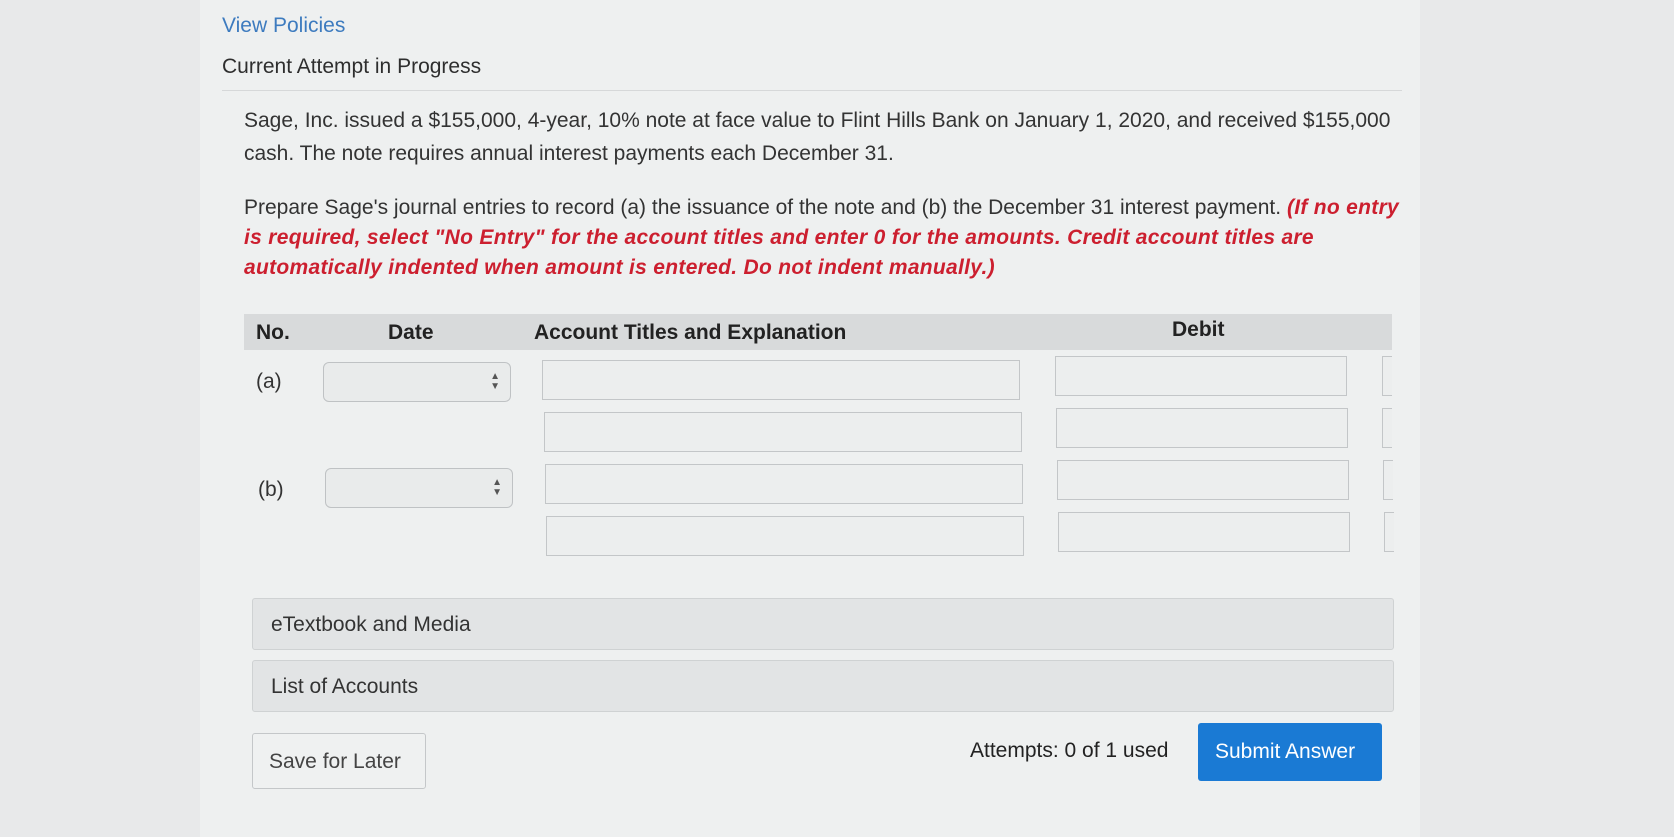  I want to click on column-header-date: Date, so click(411, 332).